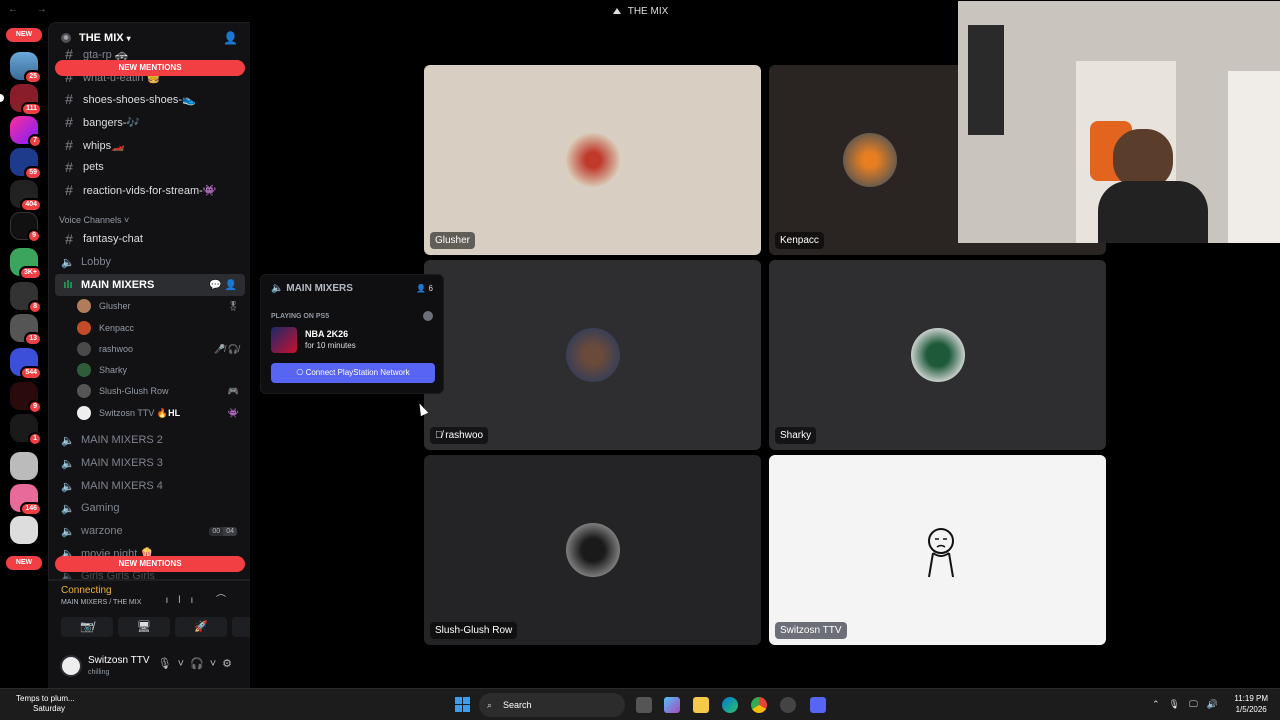 The width and height of the screenshot is (1280, 720). What do you see at coordinates (68, 285) in the screenshot?
I see `voice-active-icon: ılı` at bounding box center [68, 285].